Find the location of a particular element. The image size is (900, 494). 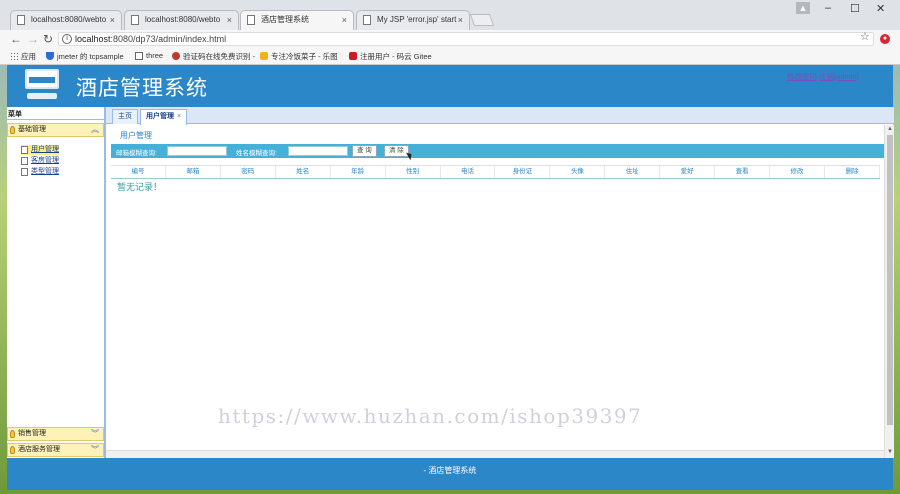

browser-tab-4: My JSP 'error.jsp' start × is located at coordinates (413, 20).